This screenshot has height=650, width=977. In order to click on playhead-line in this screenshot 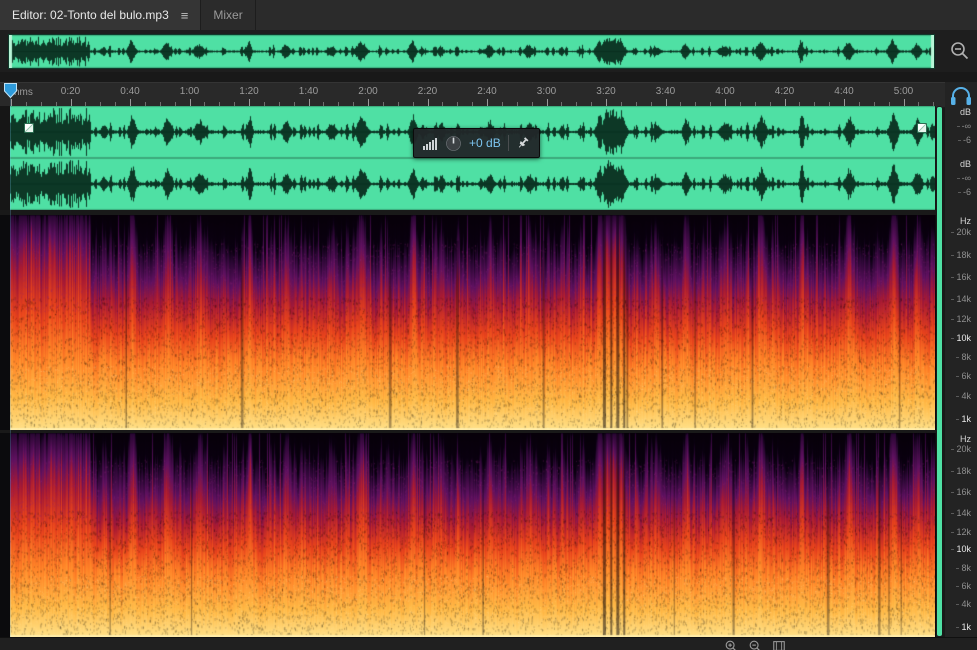, I will do `click(10, 367)`.